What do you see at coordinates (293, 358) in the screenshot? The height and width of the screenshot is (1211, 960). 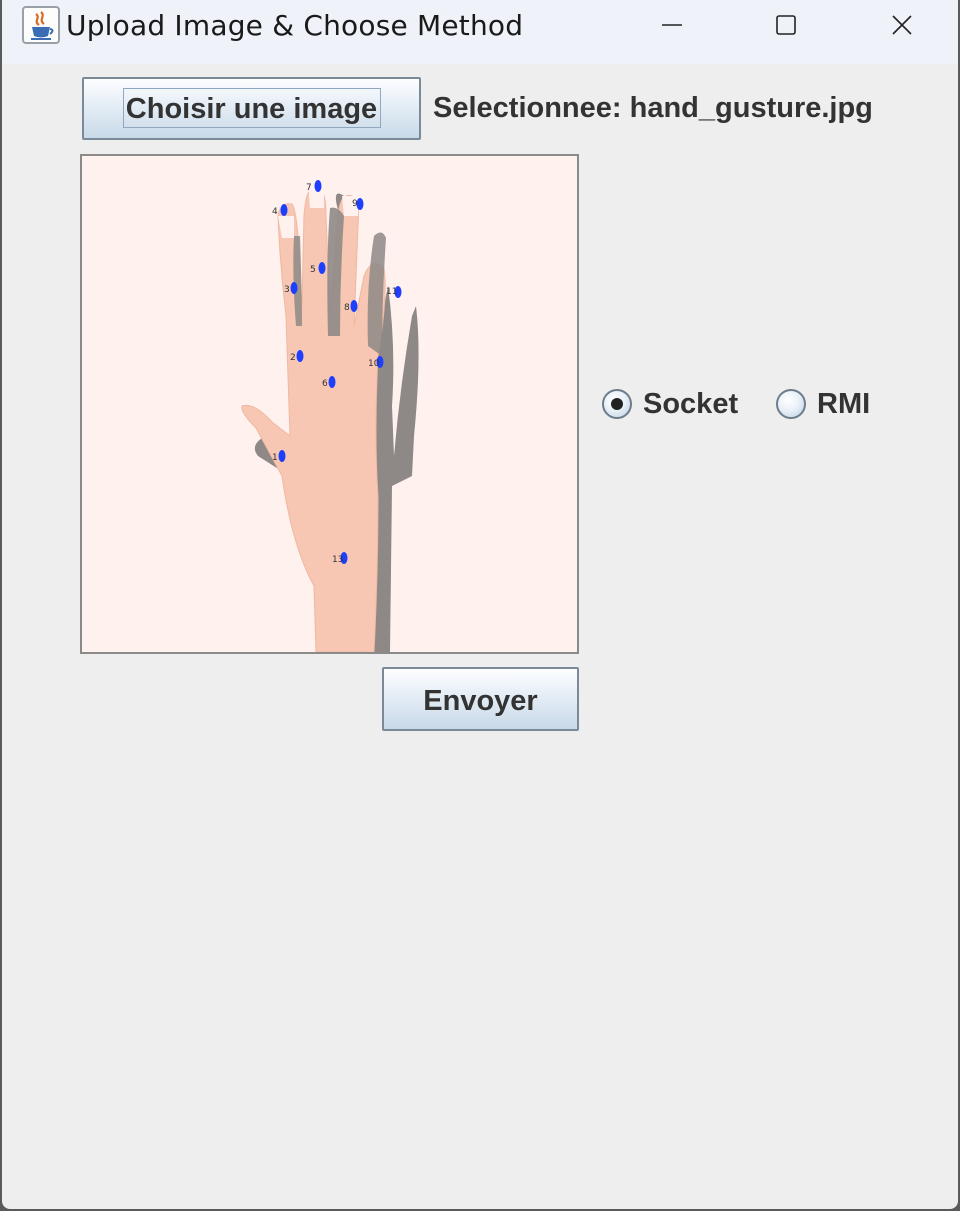 I see `svg-text: 2` at bounding box center [293, 358].